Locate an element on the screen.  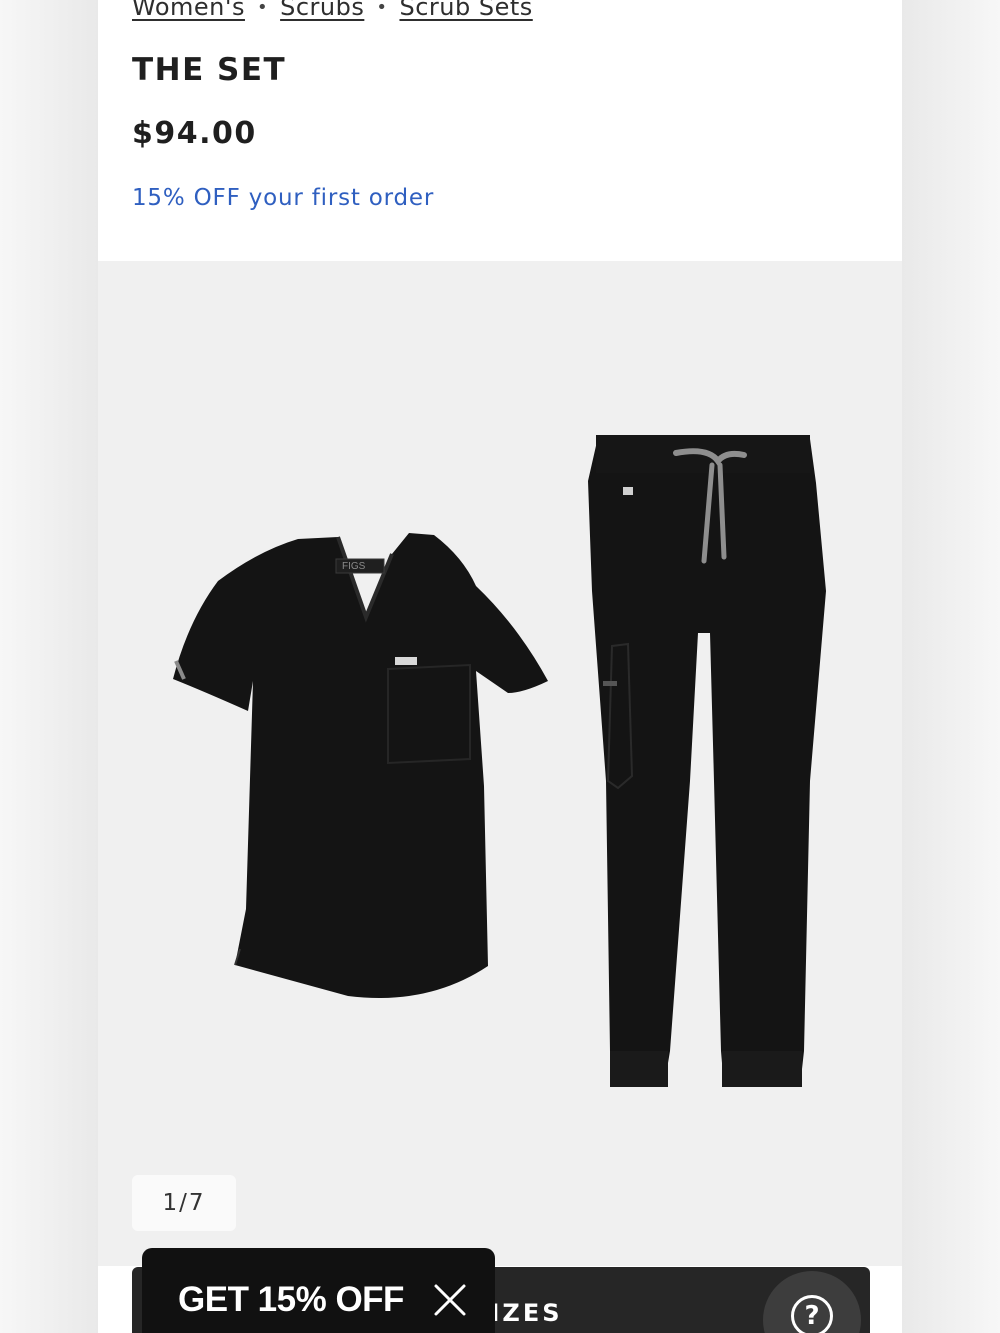
breadcrumb-link-womens: Women's is located at coordinates (188, 10).